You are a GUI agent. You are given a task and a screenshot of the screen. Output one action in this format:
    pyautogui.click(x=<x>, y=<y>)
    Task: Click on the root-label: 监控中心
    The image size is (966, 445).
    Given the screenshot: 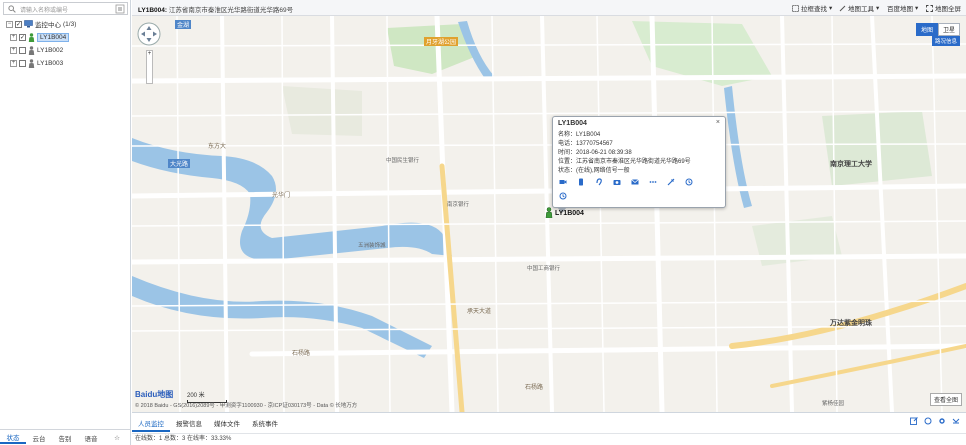 What is the action you would take?
    pyautogui.click(x=48, y=25)
    